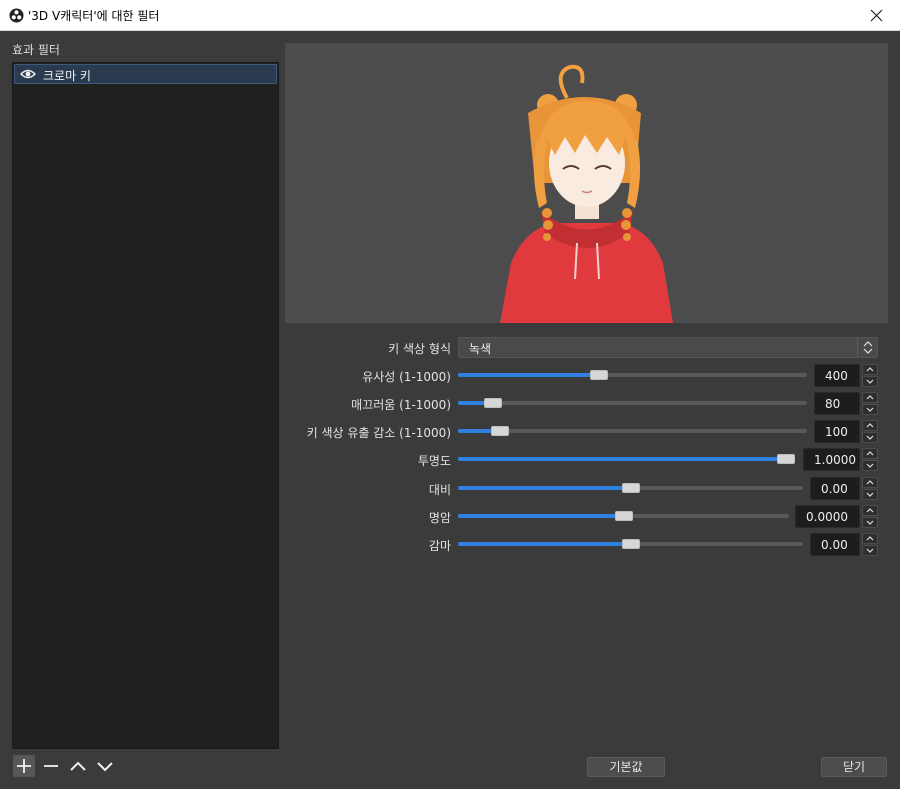 The width and height of the screenshot is (900, 789). I want to click on contrast-spin-buttons, so click(870, 488).